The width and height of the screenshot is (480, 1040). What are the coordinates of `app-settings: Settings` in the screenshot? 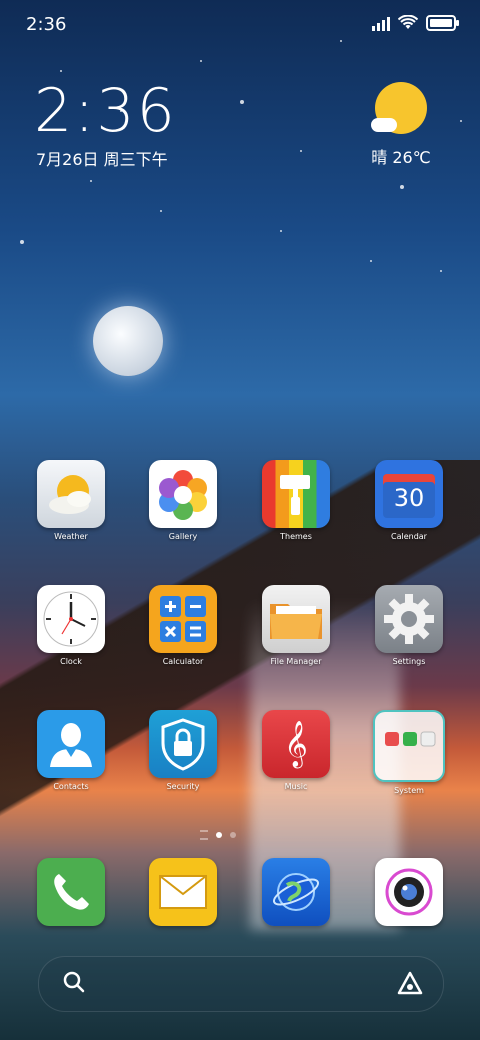 It's located at (409, 625).